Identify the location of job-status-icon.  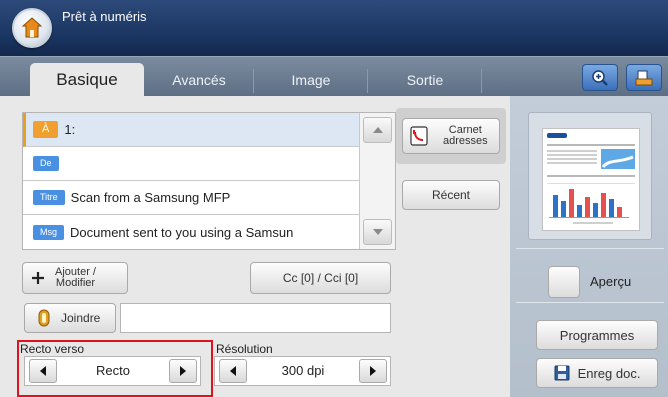
(644, 77).